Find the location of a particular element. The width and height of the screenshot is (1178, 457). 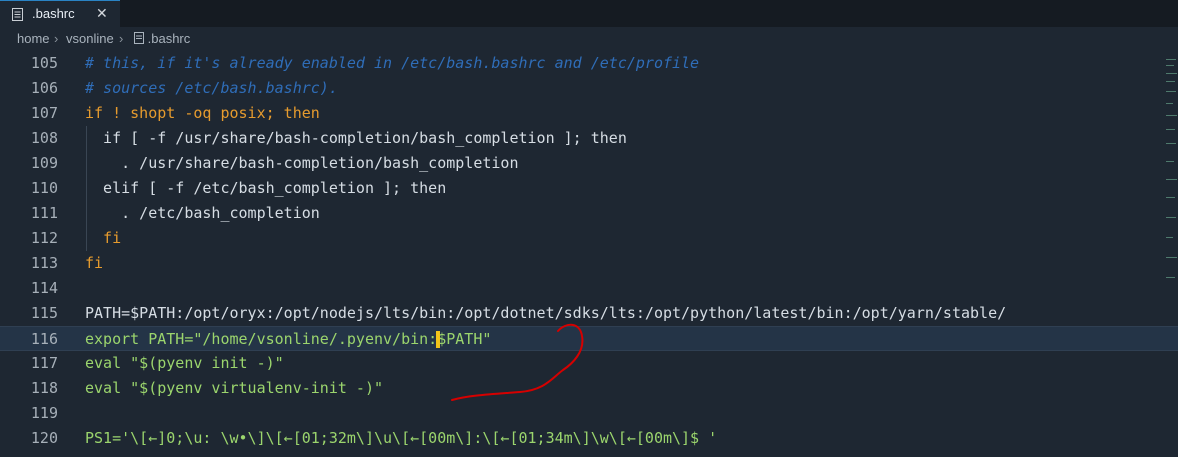

line-number: 112 is located at coordinates (44, 238).